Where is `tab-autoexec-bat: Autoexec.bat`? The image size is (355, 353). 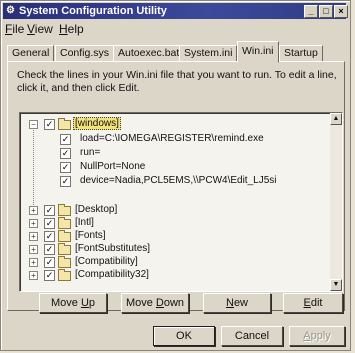
tab-autoexec-bat: Autoexec.bat is located at coordinates (149, 53).